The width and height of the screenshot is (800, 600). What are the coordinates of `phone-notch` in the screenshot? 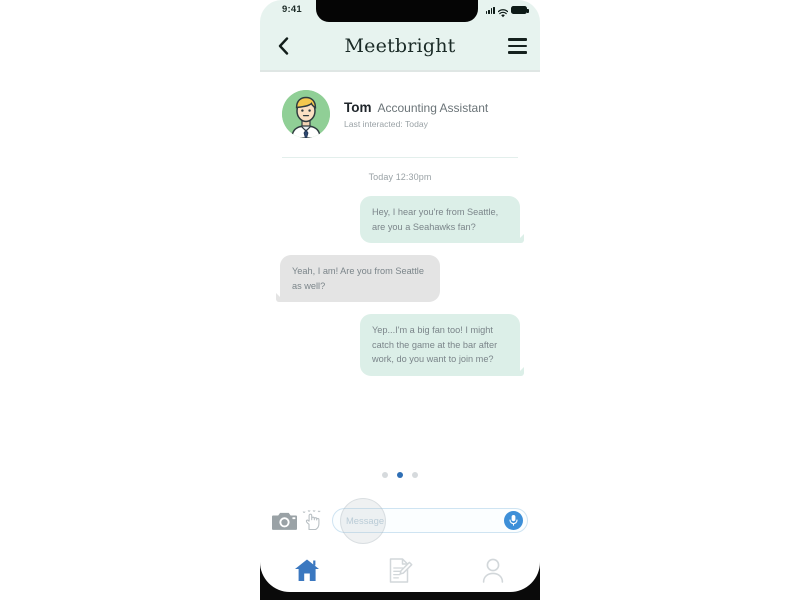 It's located at (397, 11).